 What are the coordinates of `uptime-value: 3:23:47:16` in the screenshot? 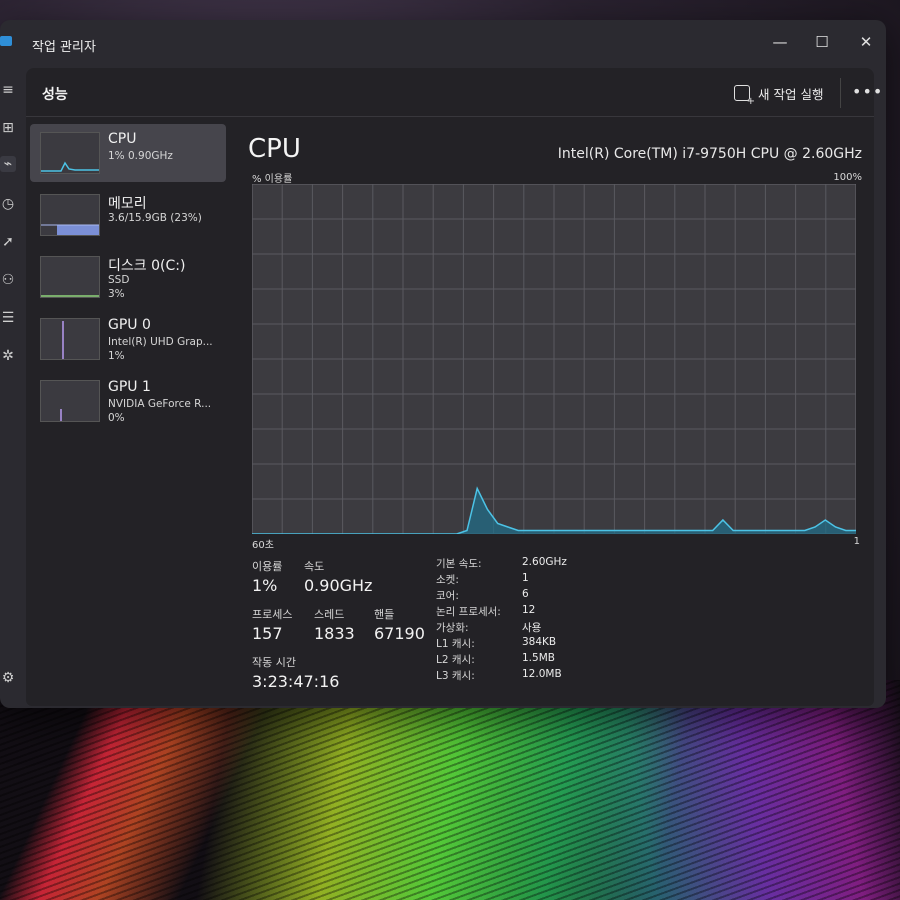 It's located at (296, 681).